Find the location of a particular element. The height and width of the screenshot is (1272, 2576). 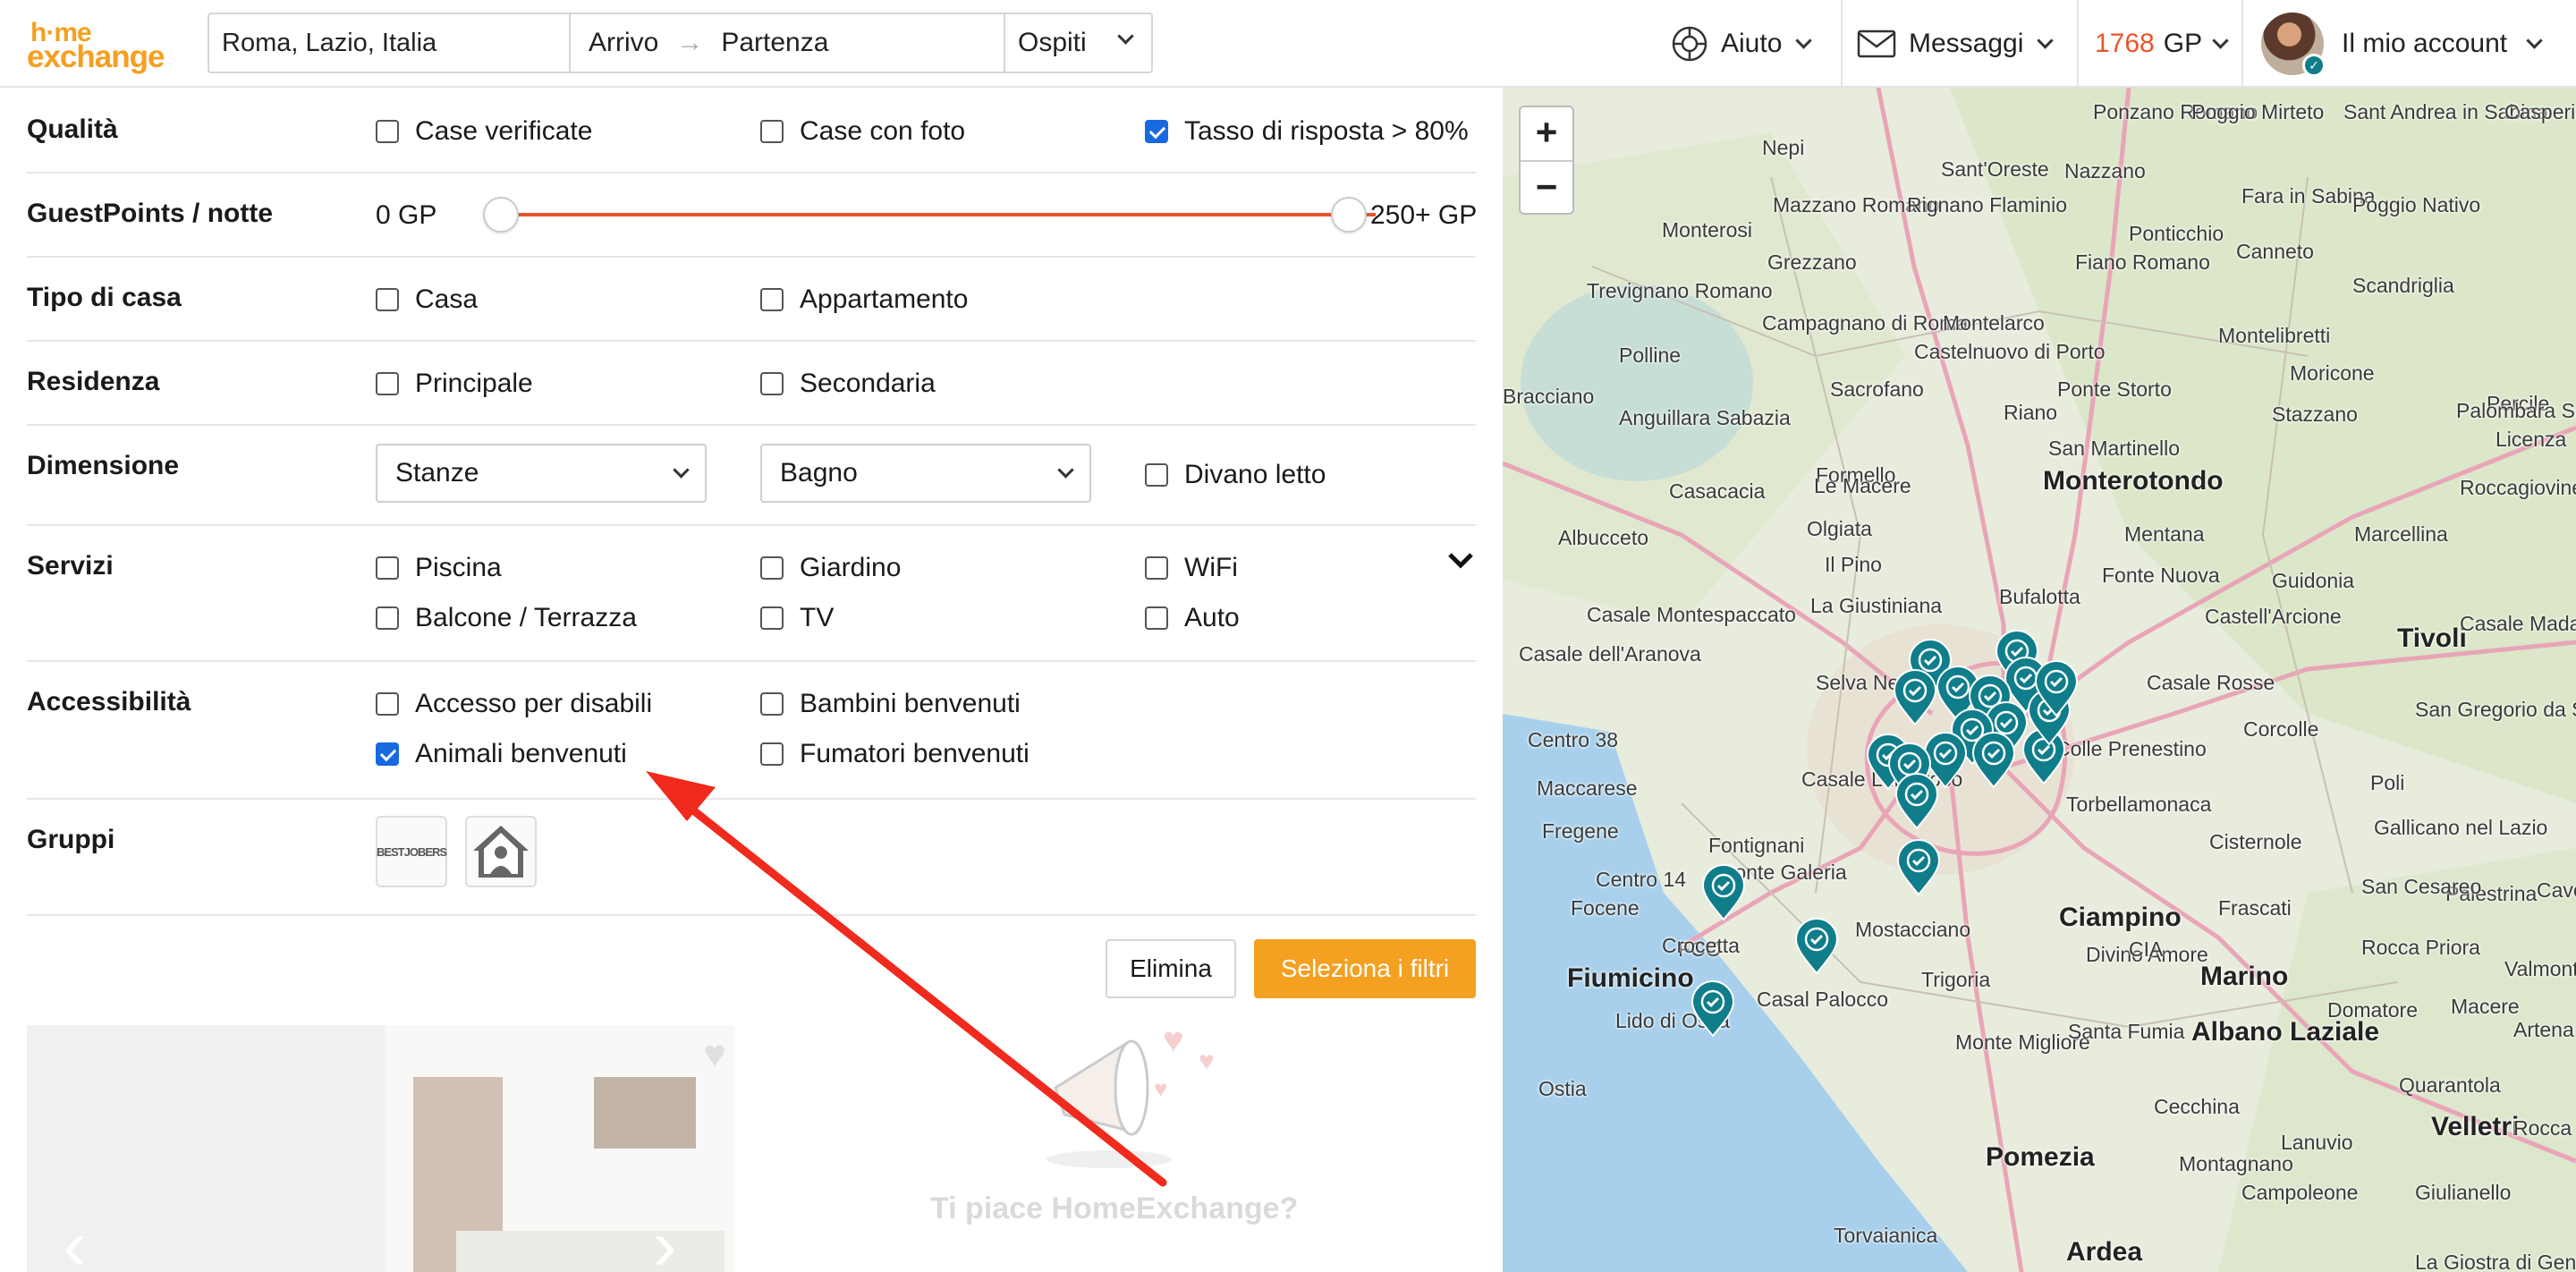

map-place-label: Castelnuovo di Porto is located at coordinates (2010, 351).